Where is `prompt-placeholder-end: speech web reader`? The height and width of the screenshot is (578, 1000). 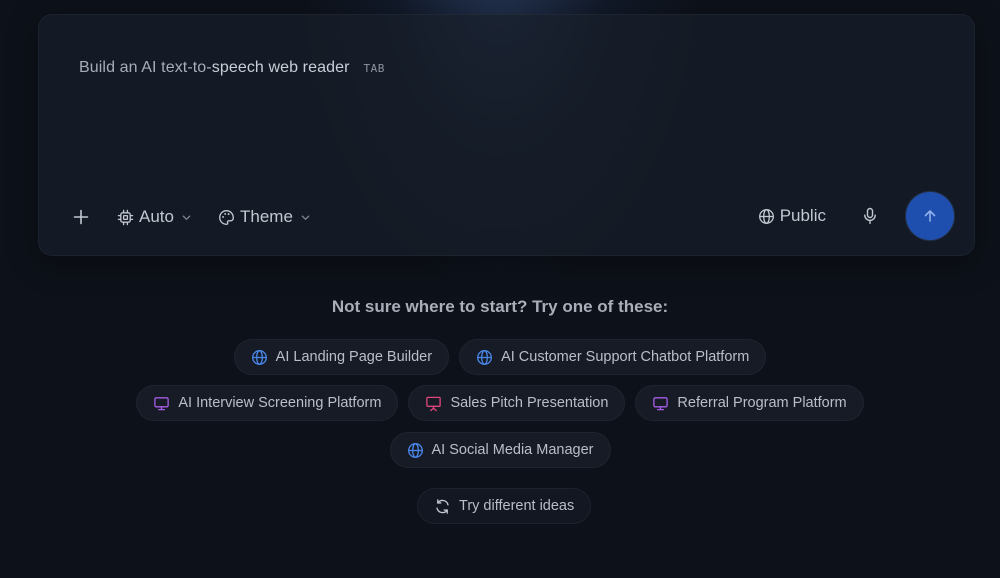 prompt-placeholder-end: speech web reader is located at coordinates (280, 67).